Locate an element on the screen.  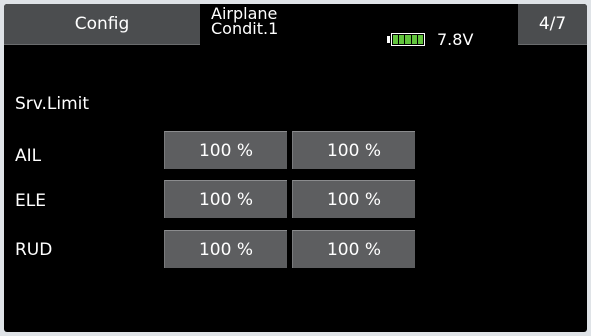
ail-limit-left-button: 100 % is located at coordinates (225, 150).